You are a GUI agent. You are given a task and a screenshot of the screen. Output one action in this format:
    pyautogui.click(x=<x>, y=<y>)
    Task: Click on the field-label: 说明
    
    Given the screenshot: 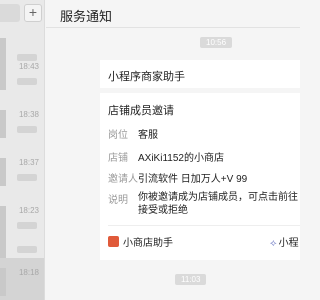 What is the action you would take?
    pyautogui.click(x=118, y=200)
    